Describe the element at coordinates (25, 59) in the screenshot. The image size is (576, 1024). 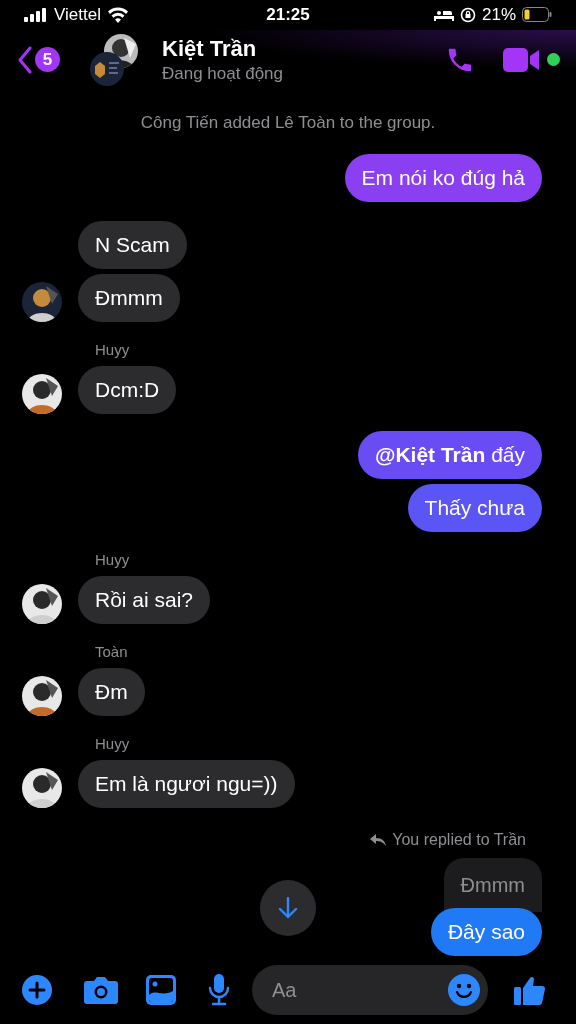
I see `back-chevron-icon` at that location.